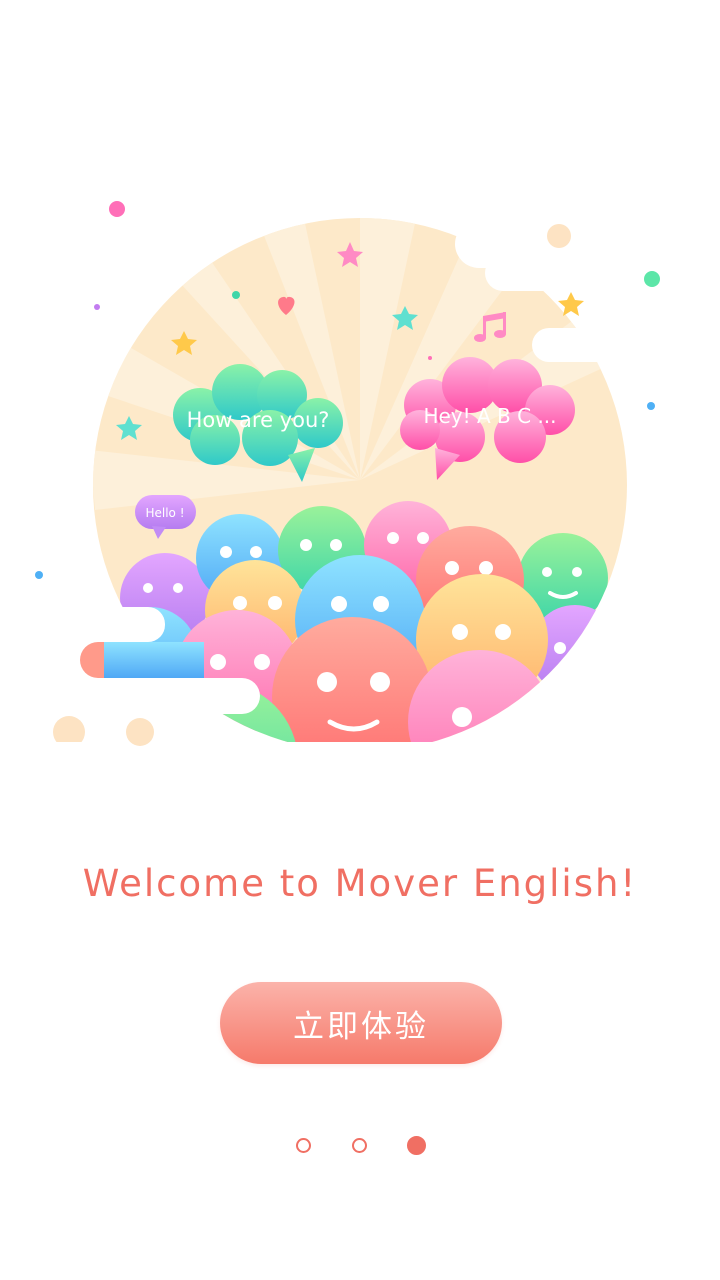 The height and width of the screenshot is (1280, 720). I want to click on welcome-title: Welcome to Mover English!, so click(360, 883).